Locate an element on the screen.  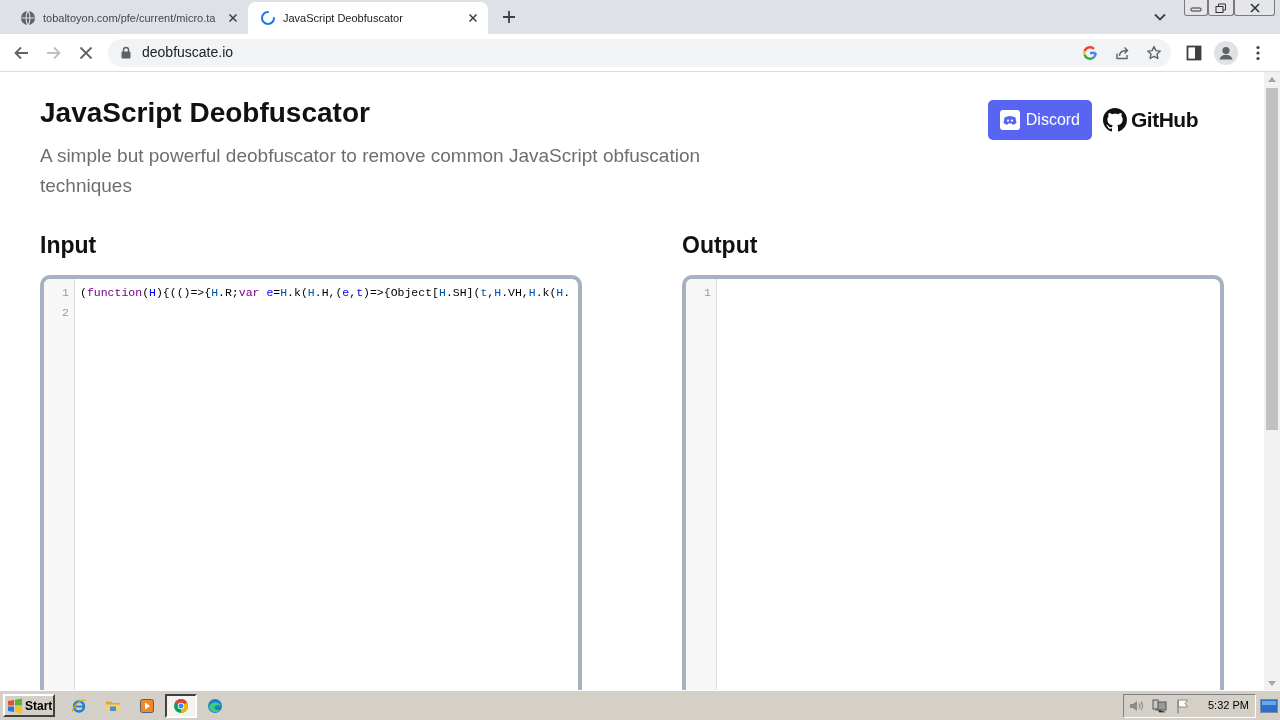
cat-logo-icon is located at coordinates (1115, 120).